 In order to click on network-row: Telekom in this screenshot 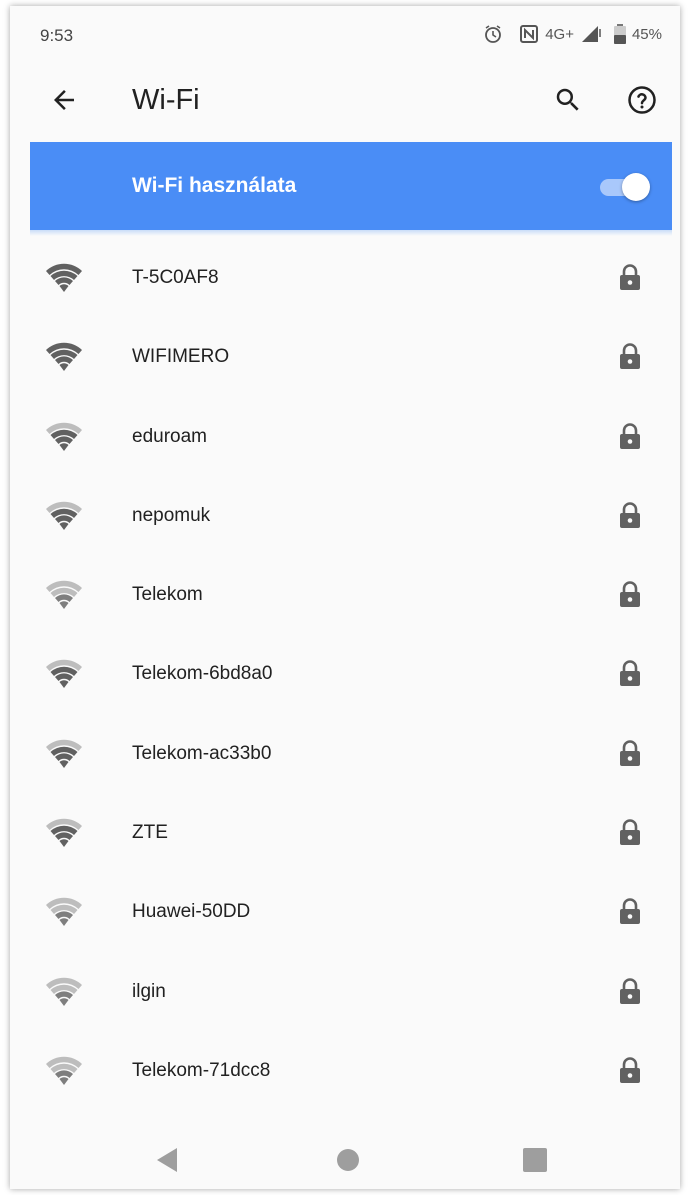, I will do `click(351, 594)`.